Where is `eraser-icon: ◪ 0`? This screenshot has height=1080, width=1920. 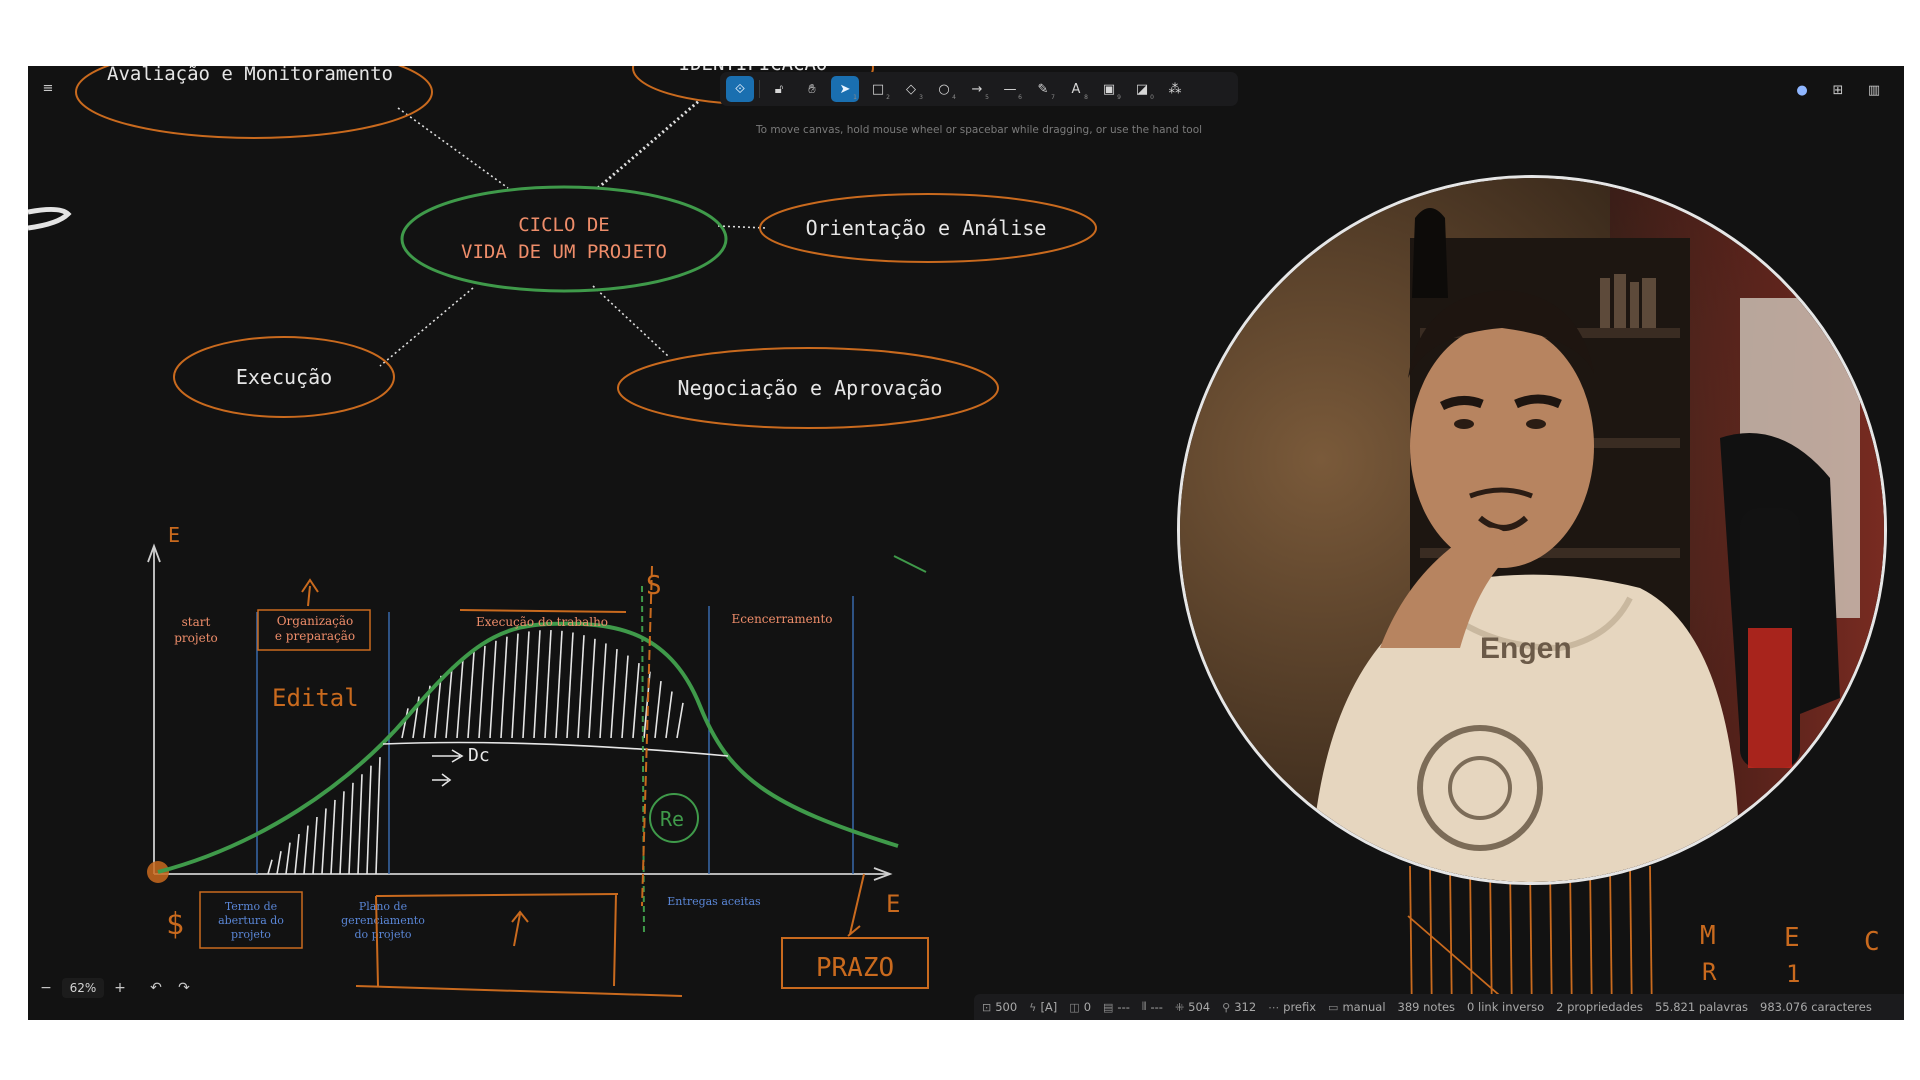
eraser-icon: ◪ 0 is located at coordinates (1142, 89).